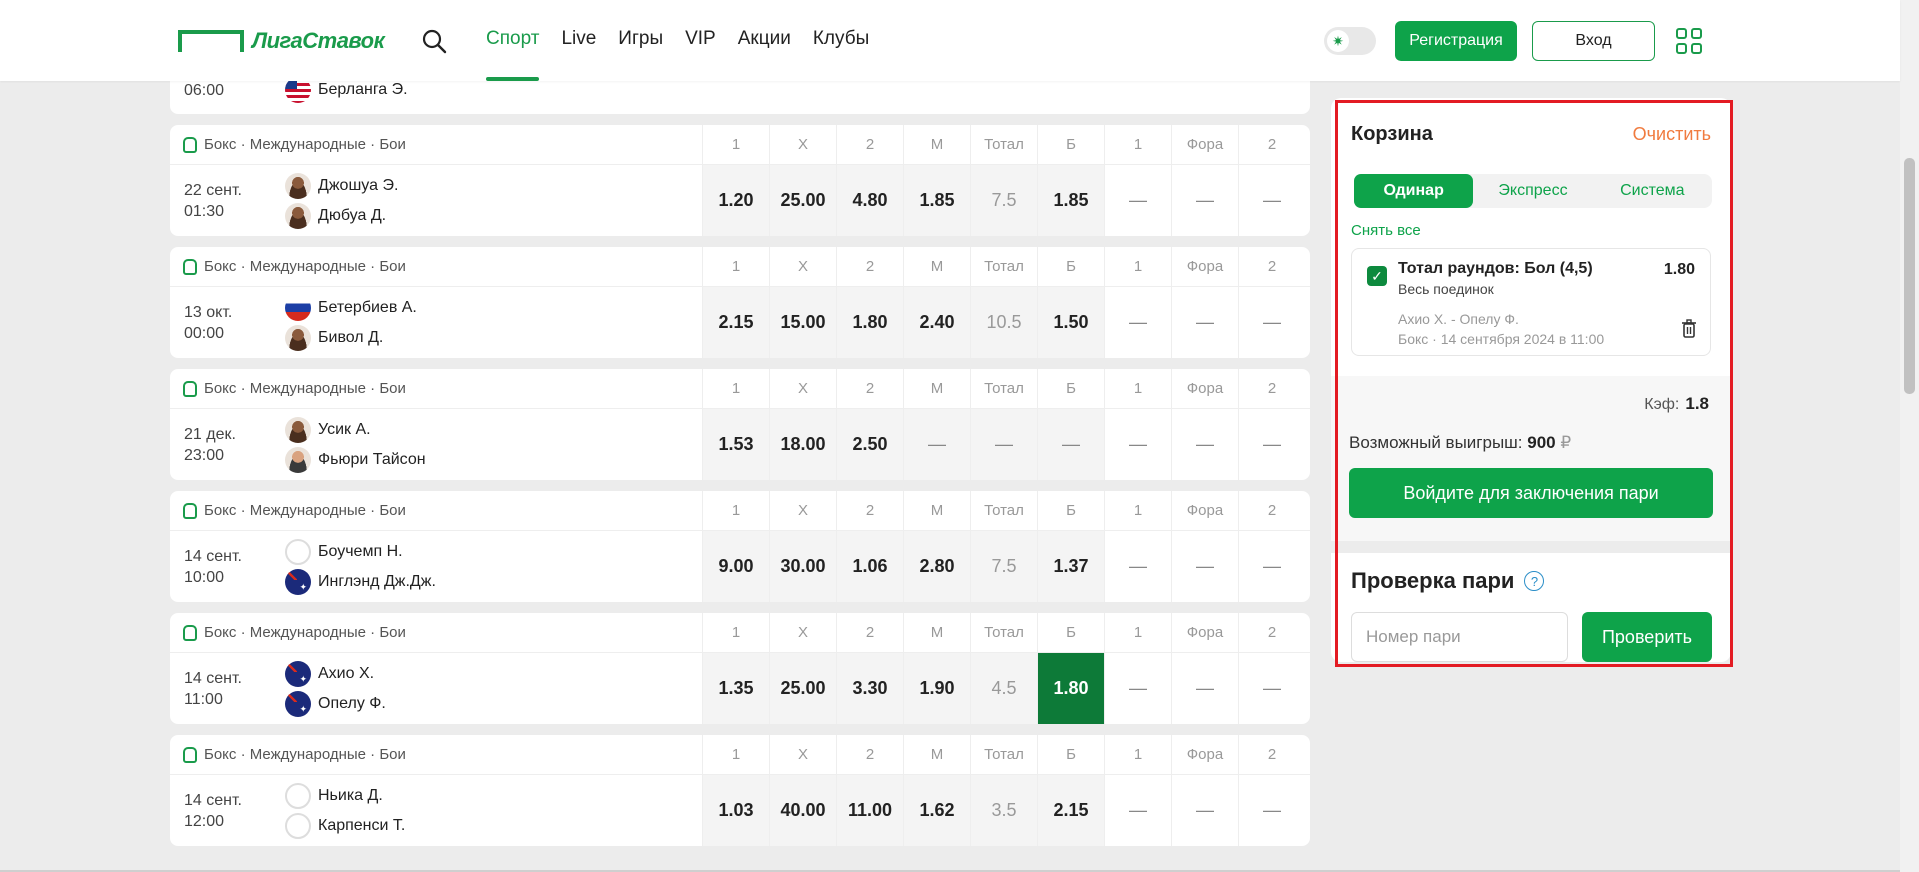 Image resolution: width=1919 pixels, height=872 pixels. Describe the element at coordinates (1534, 581) in the screenshot. I see `help-icon: ?` at that location.